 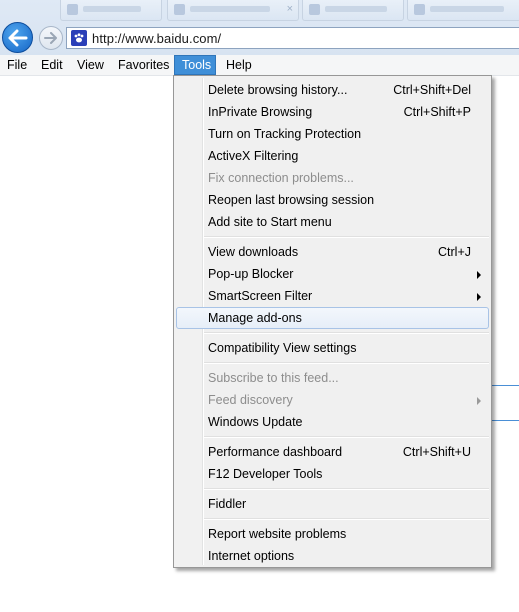 I want to click on forward-arrow-icon, so click(x=50, y=38).